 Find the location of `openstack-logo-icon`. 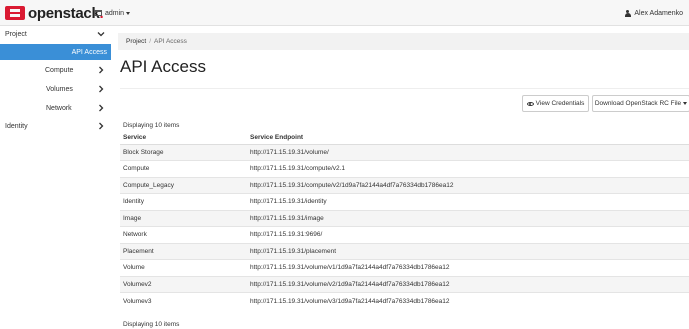

openstack-logo-icon is located at coordinates (15, 13).